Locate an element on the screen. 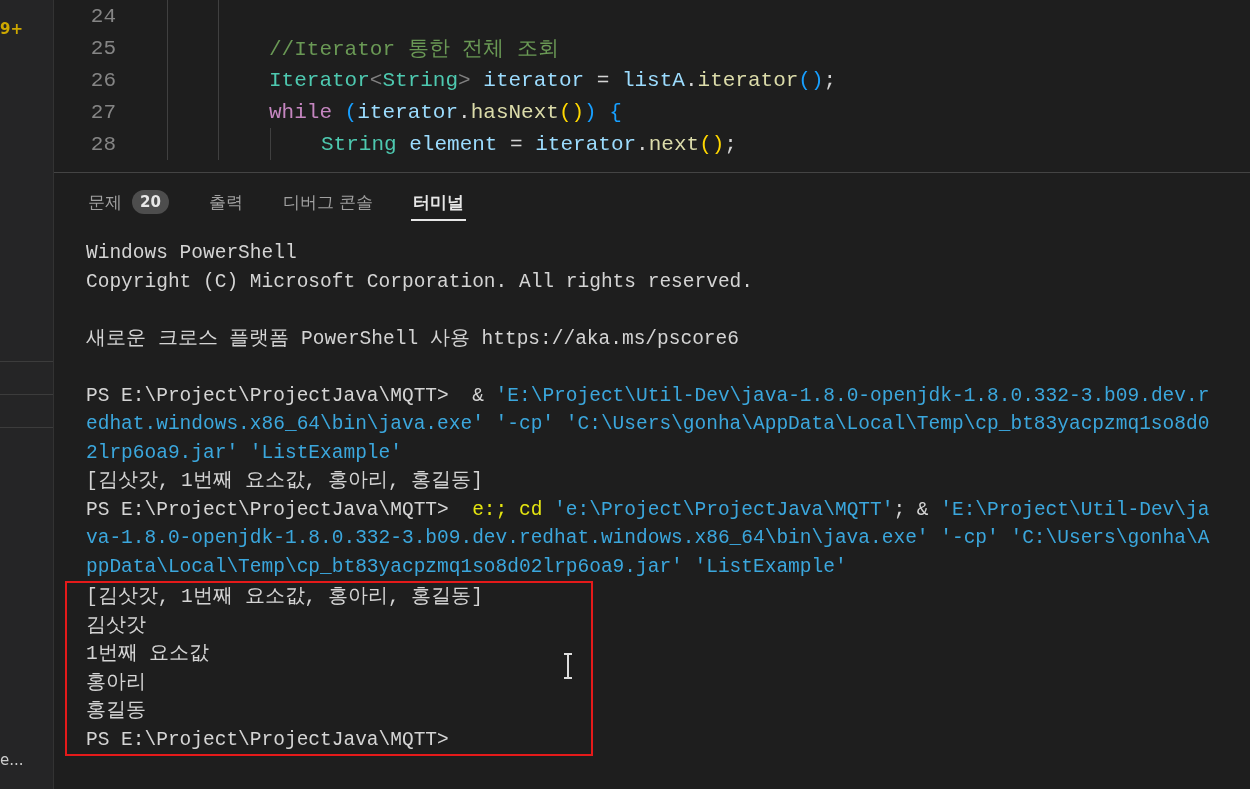 The height and width of the screenshot is (789, 1250). terminal-line: PS E:\Project\ProjectJava\MQTT> is located at coordinates (267, 740).